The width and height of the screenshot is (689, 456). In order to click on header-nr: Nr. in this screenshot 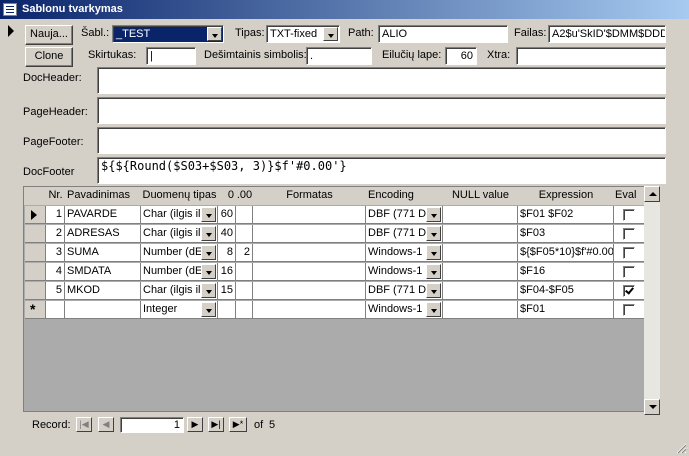, I will do `click(55, 196)`.